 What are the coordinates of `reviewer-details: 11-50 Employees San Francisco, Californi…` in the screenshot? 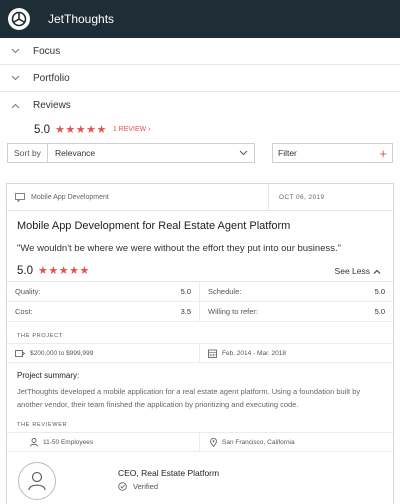 It's located at (200, 442).